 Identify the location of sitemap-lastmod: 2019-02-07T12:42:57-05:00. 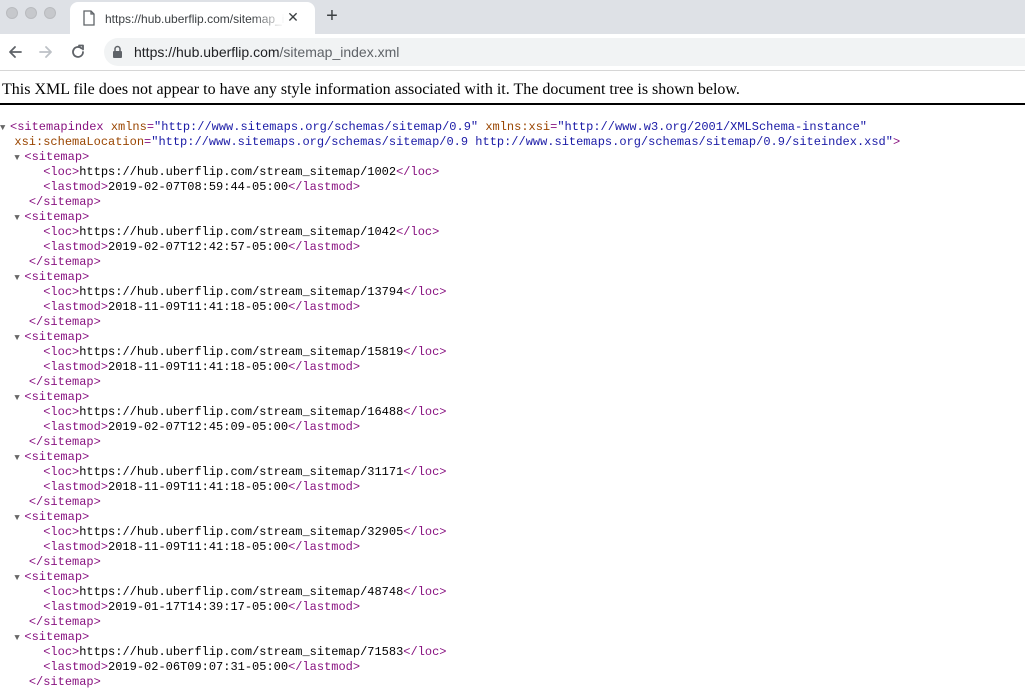
(198, 247).